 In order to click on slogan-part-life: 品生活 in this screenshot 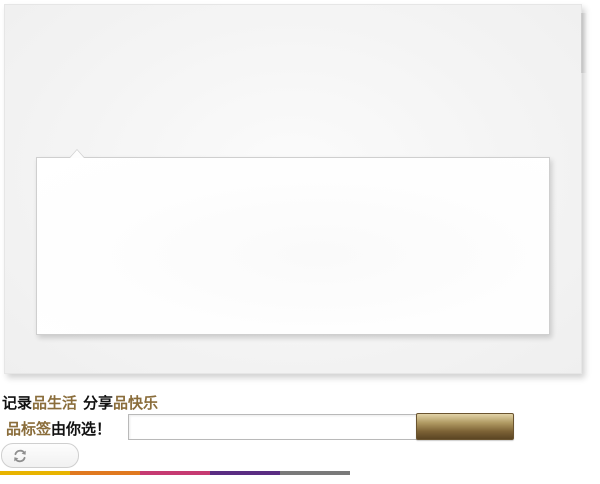, I will do `click(55, 403)`.